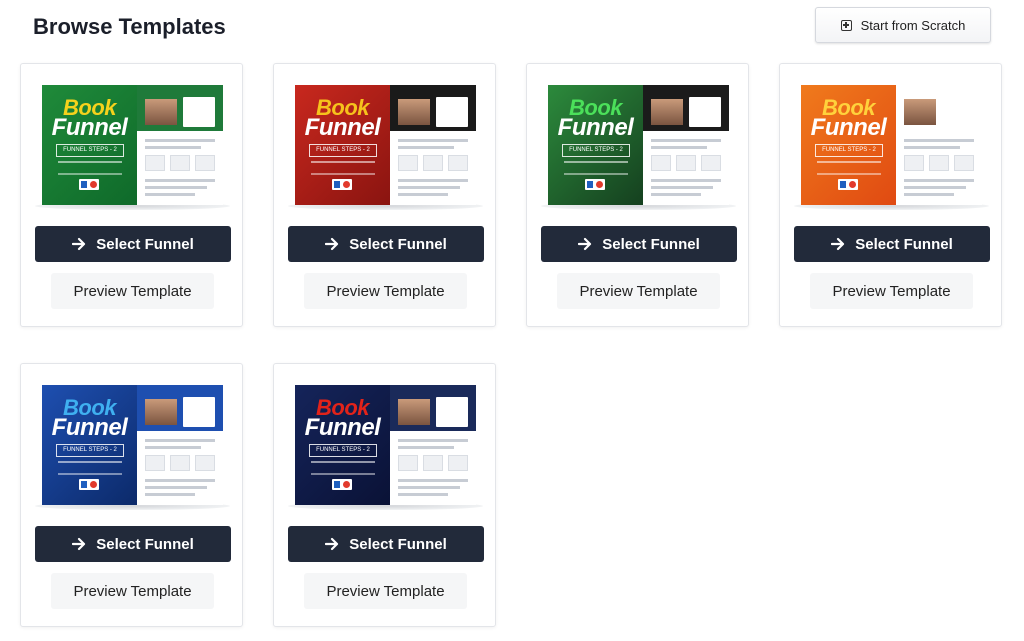 Image resolution: width=1024 pixels, height=641 pixels. Describe the element at coordinates (129, 26) in the screenshot. I see `page-title: Browse Templates` at that location.